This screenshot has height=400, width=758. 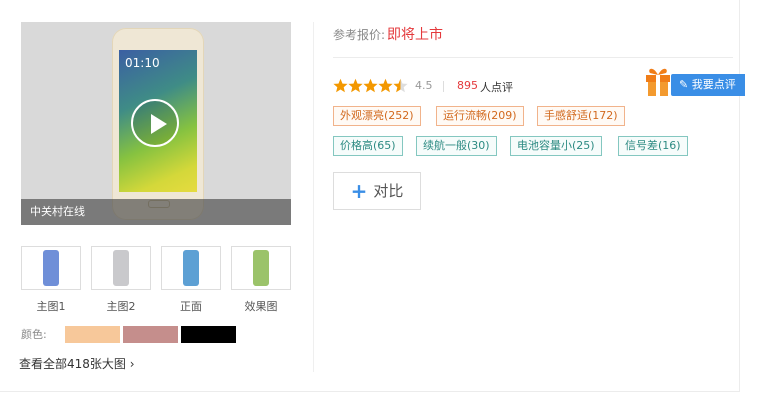 I want to click on write-review-button: ✎ 我要点评, so click(x=708, y=85).